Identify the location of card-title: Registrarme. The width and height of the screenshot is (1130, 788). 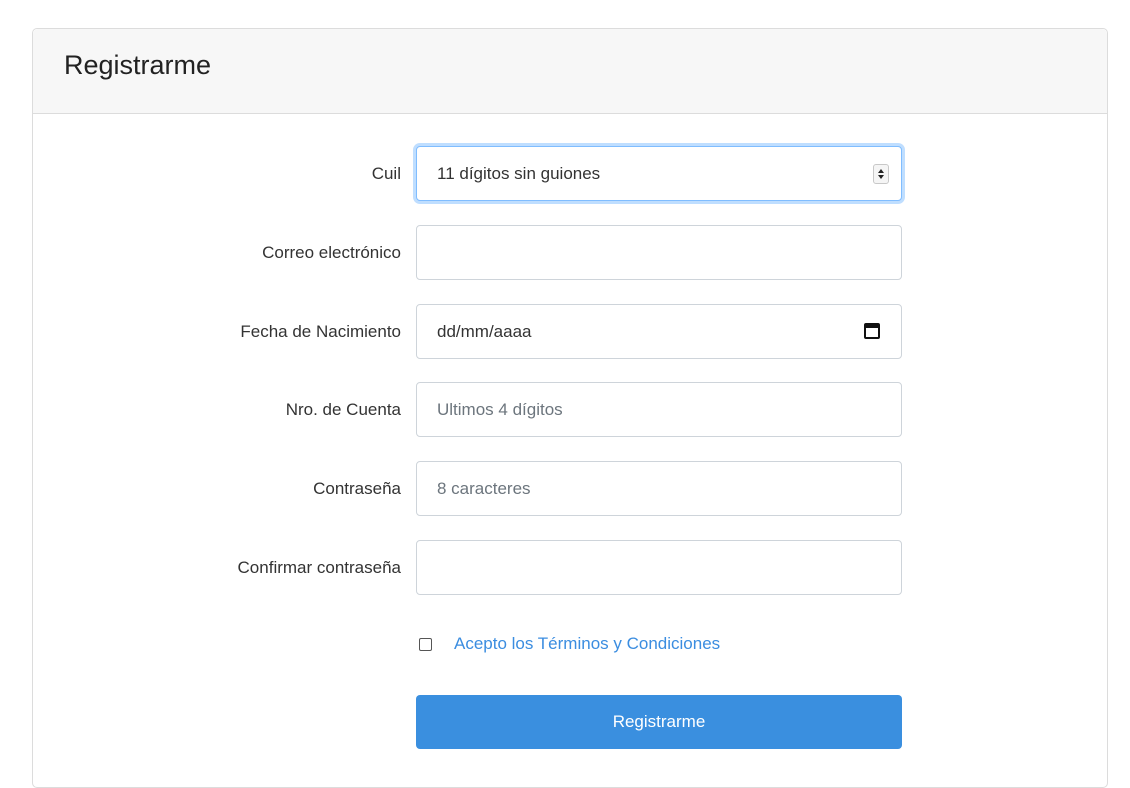
(138, 64).